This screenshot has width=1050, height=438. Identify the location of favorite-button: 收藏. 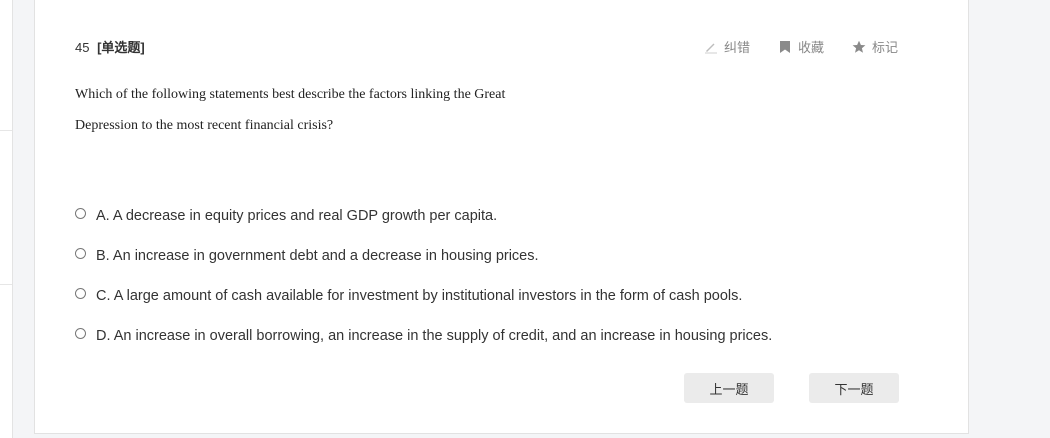
(801, 46).